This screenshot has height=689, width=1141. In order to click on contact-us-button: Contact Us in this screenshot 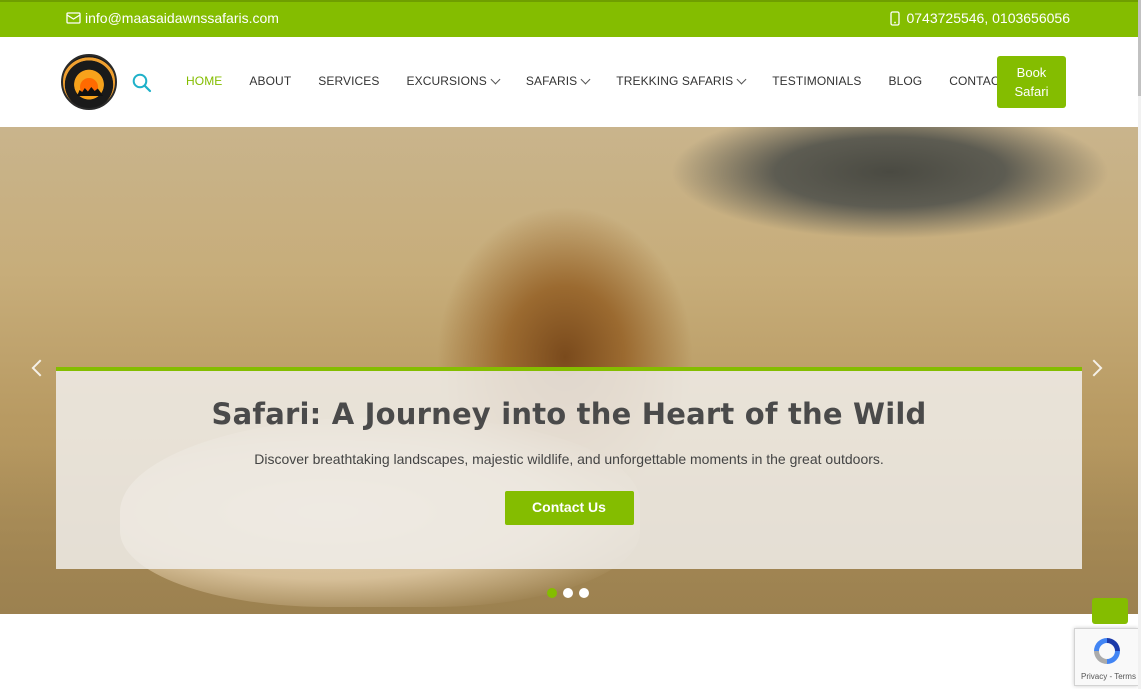, I will do `click(569, 508)`.